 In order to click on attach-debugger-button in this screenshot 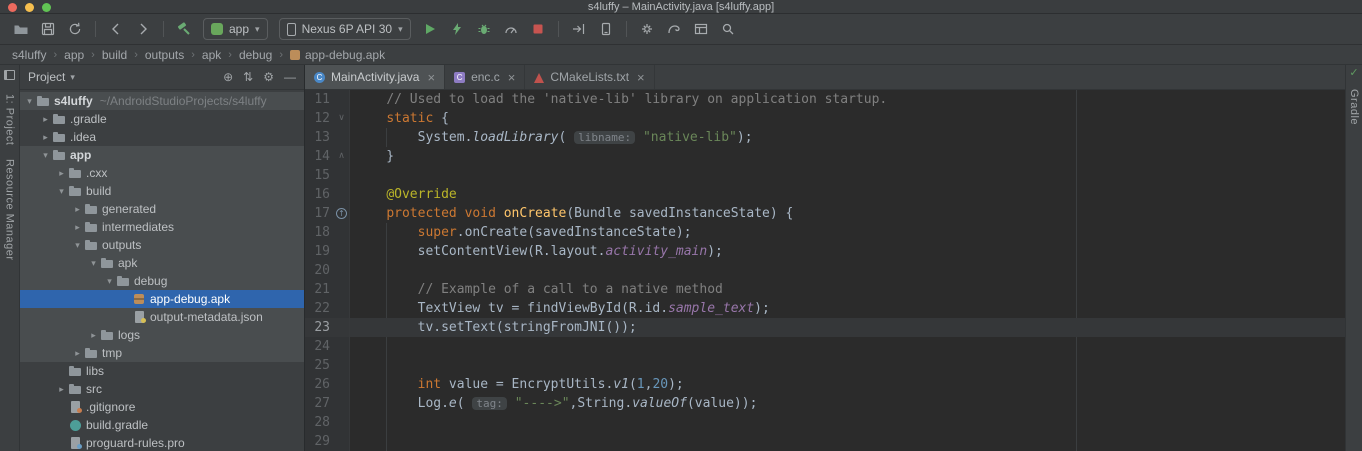, I will do `click(579, 29)`.